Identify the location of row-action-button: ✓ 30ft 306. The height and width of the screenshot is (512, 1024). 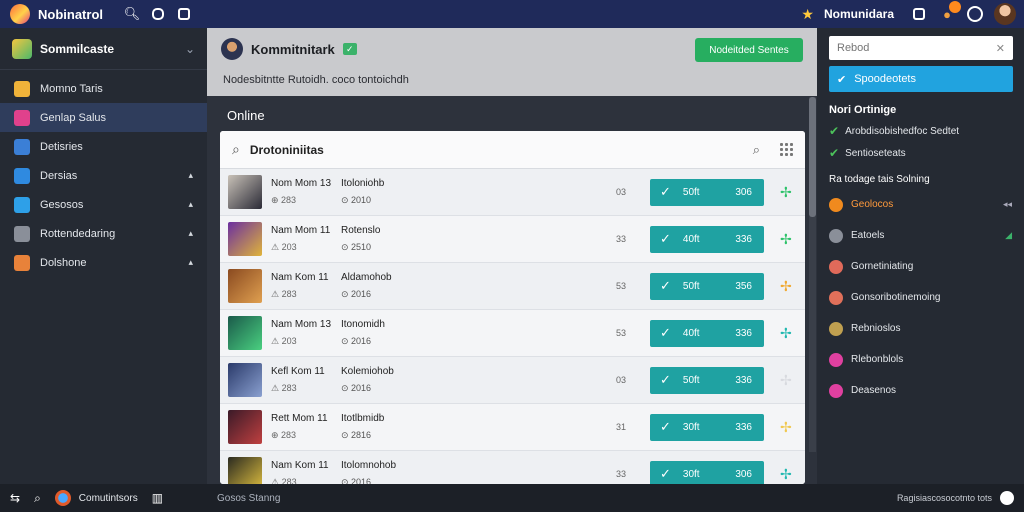
(707, 472).